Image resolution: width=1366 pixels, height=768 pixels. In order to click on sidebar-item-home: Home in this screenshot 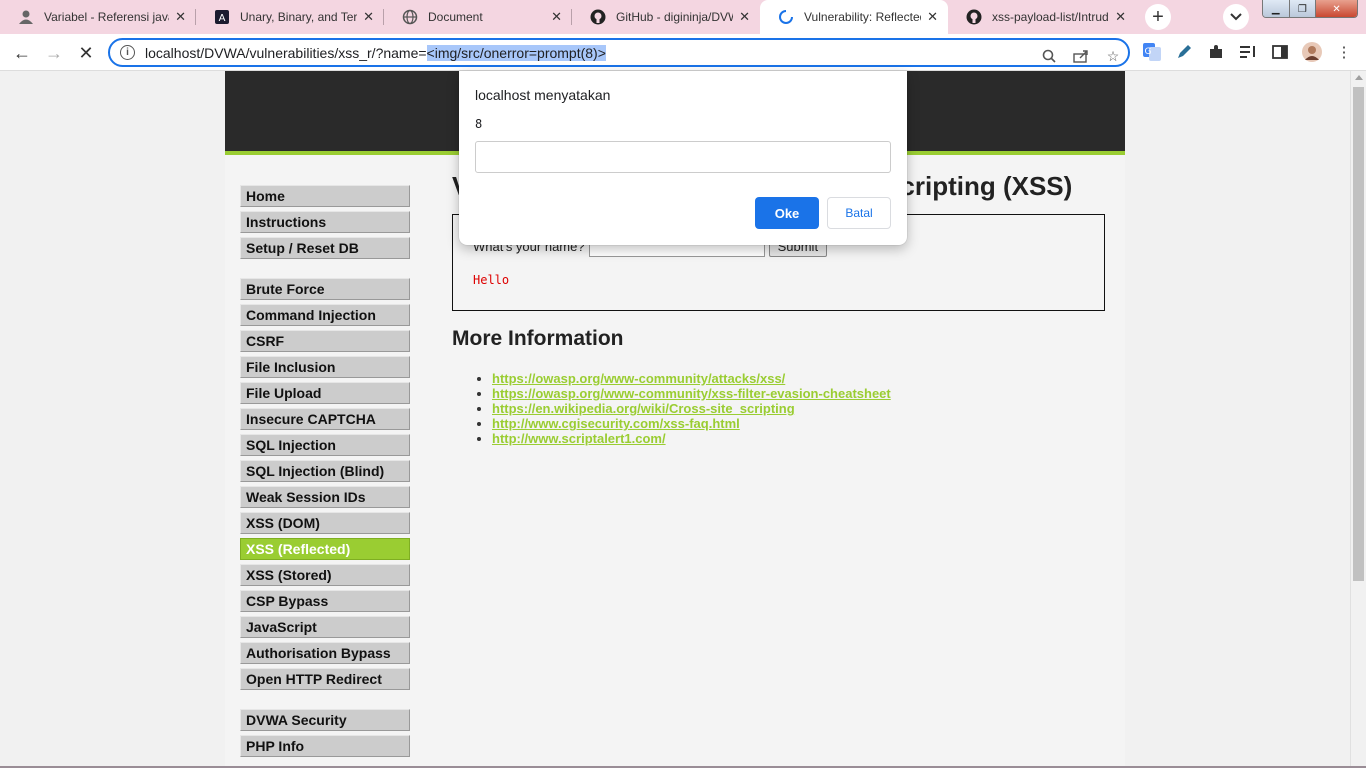, I will do `click(325, 196)`.